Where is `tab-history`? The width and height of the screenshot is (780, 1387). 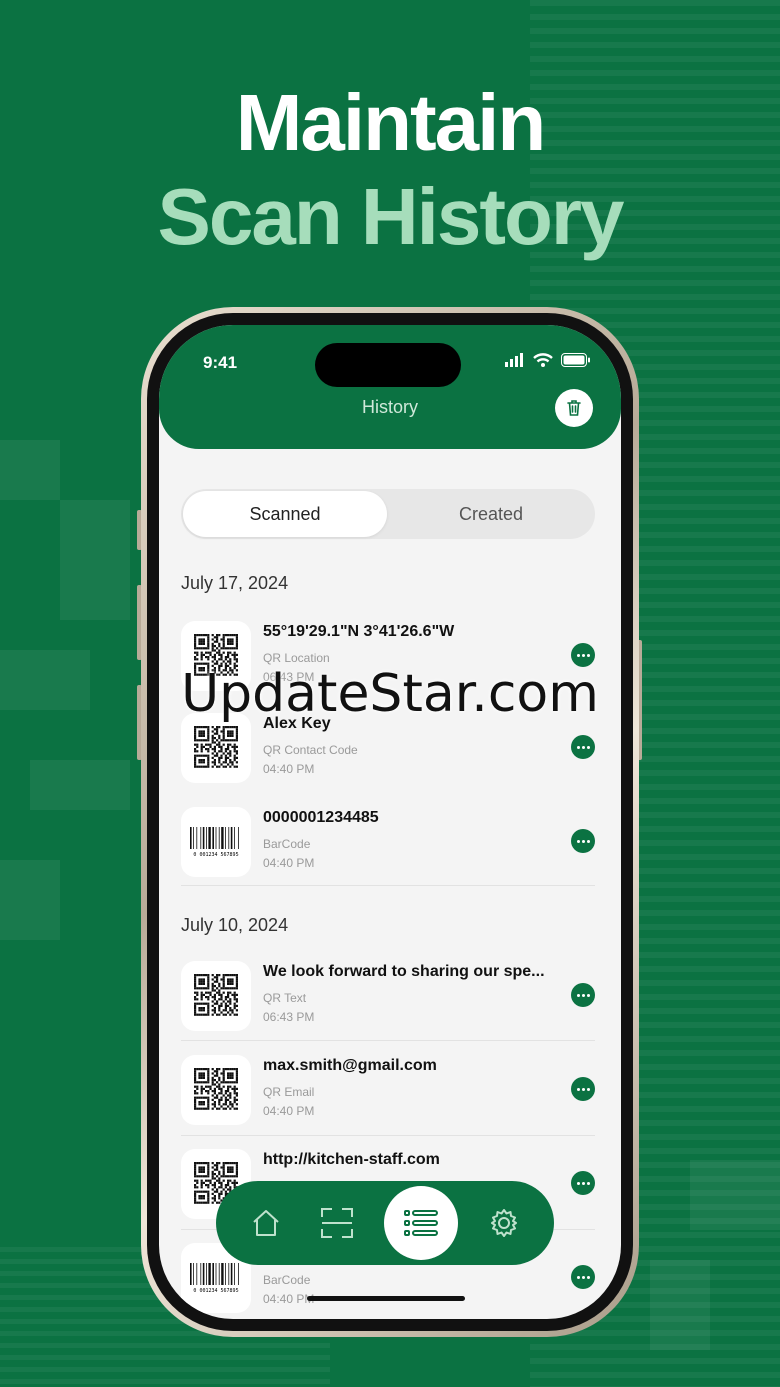 tab-history is located at coordinates (420, 1223).